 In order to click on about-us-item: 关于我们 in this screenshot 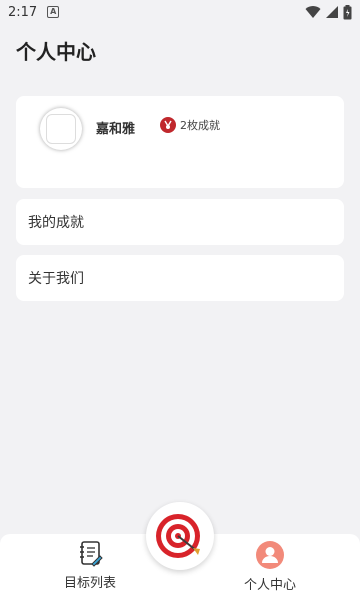, I will do `click(180, 278)`.